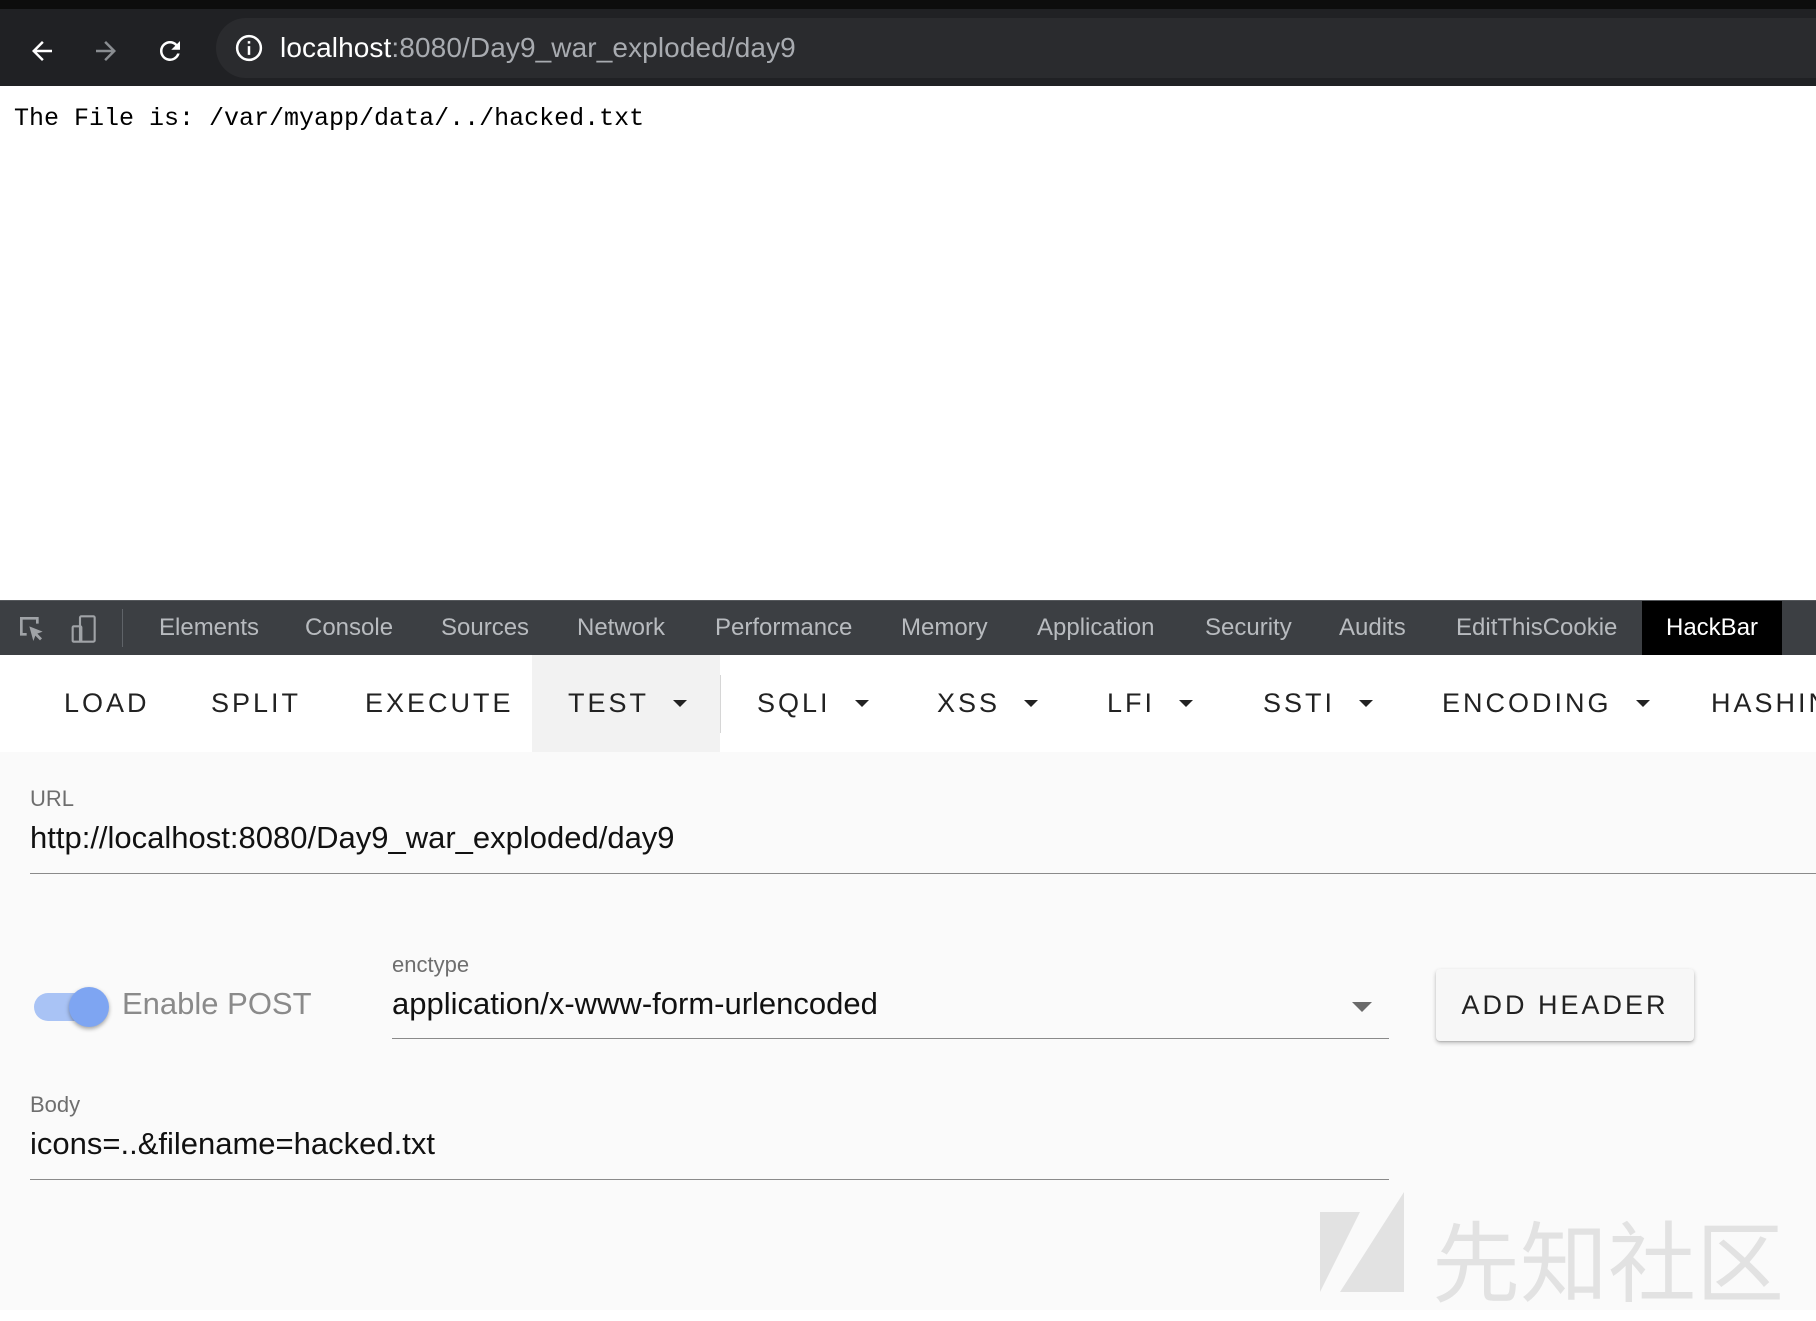 The image size is (1816, 1321). What do you see at coordinates (52, 798) in the screenshot?
I see `url-label: URL` at bounding box center [52, 798].